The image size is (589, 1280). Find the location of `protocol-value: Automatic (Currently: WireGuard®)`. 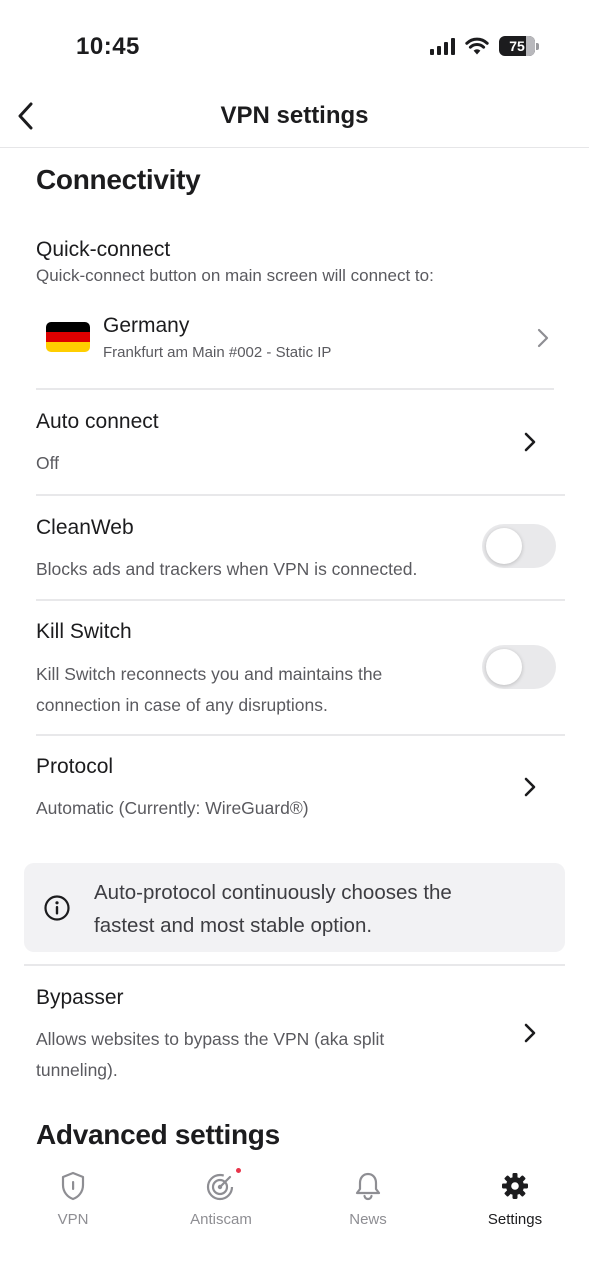

protocol-value: Automatic (Currently: WireGuard®) is located at coordinates (172, 808).